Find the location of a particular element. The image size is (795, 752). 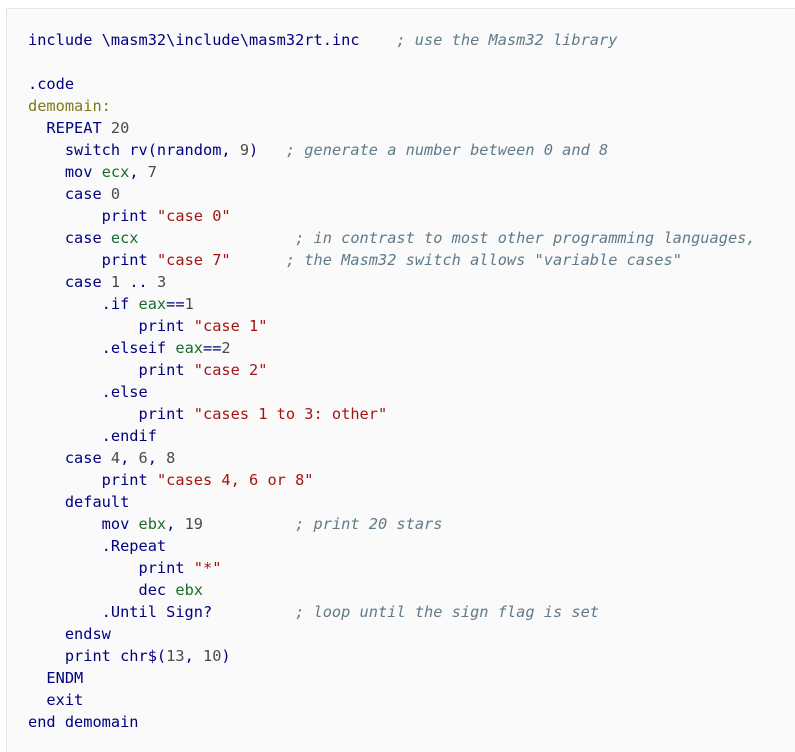

code-token: 7 is located at coordinates (152, 172).